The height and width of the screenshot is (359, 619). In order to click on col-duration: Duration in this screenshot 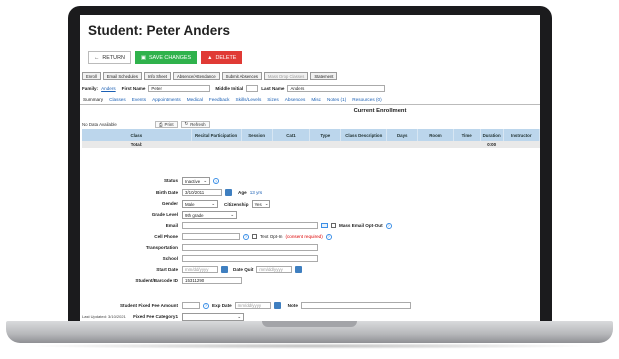, I will do `click(492, 135)`.